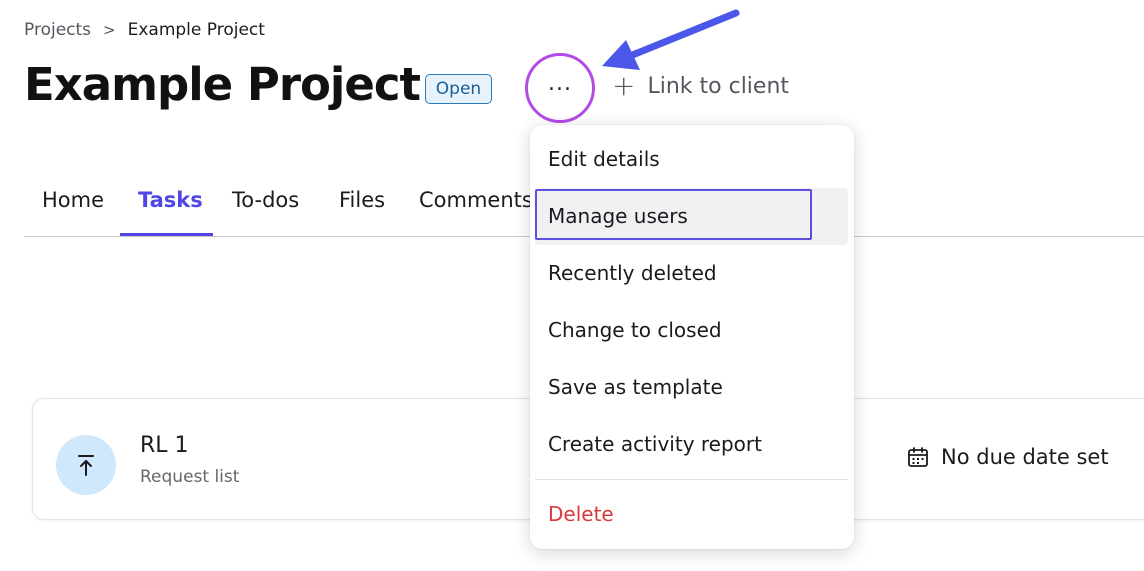  I want to click on due-date-label: No due date set, so click(1025, 457).